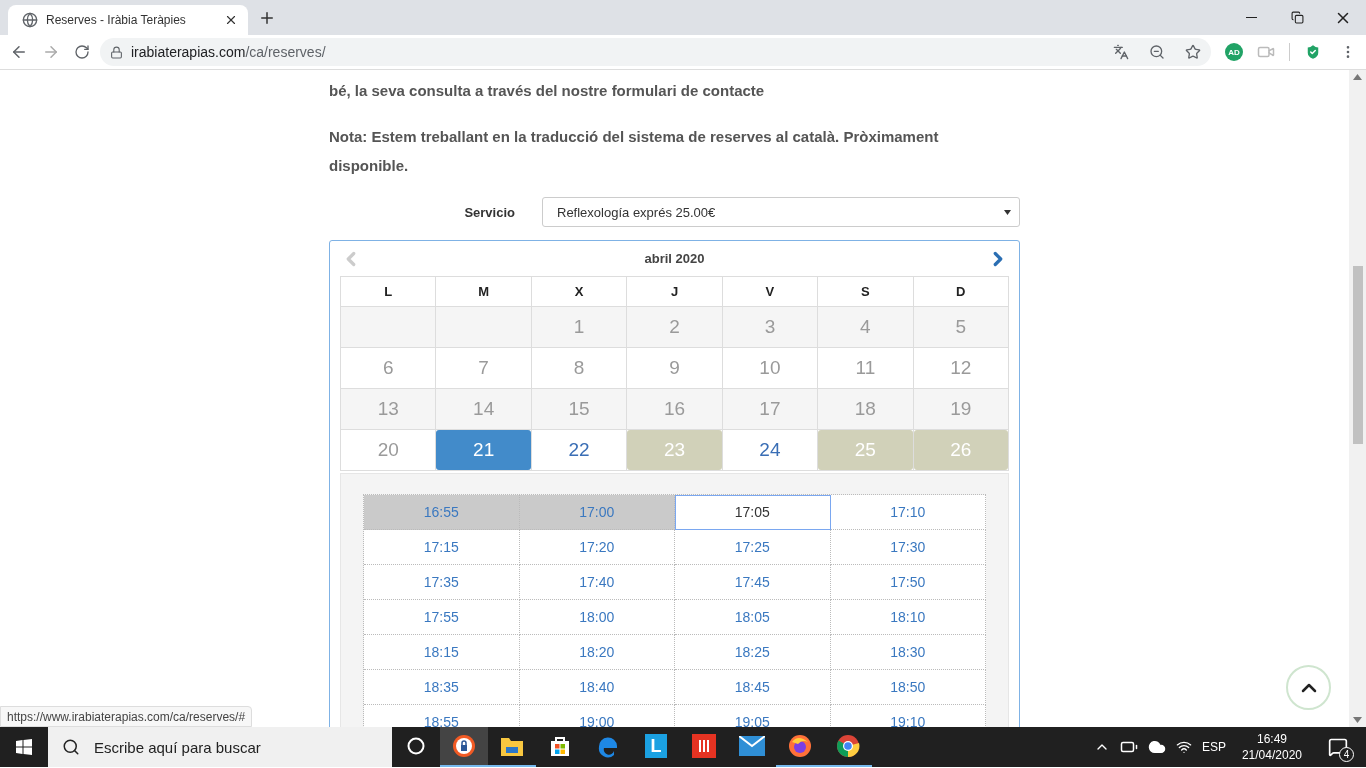 The image size is (1366, 768). Describe the element at coordinates (753, 716) in the screenshot. I see `time-slot: 19:05` at that location.